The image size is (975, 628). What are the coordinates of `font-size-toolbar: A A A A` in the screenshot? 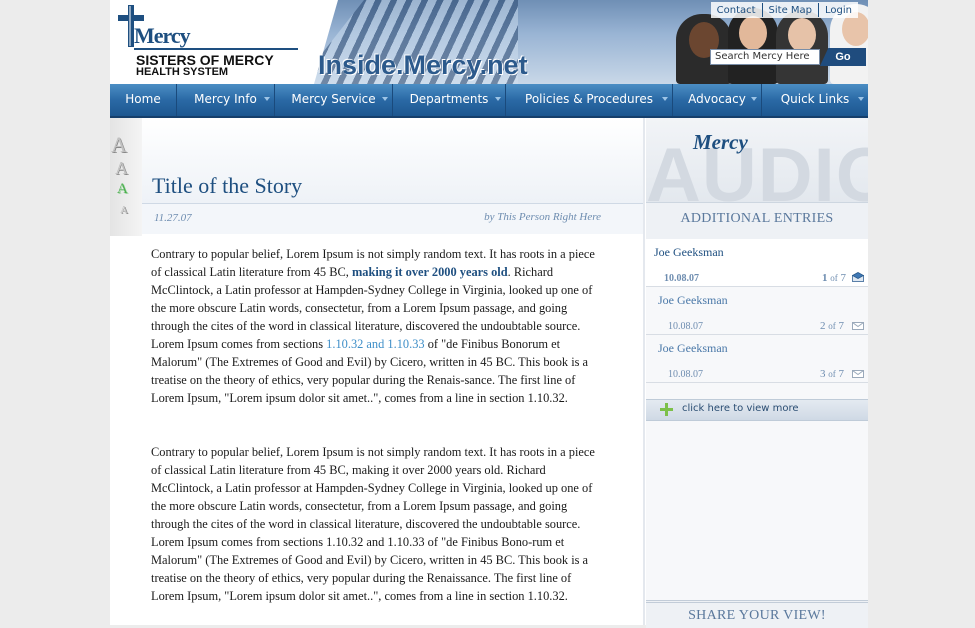 It's located at (126, 177).